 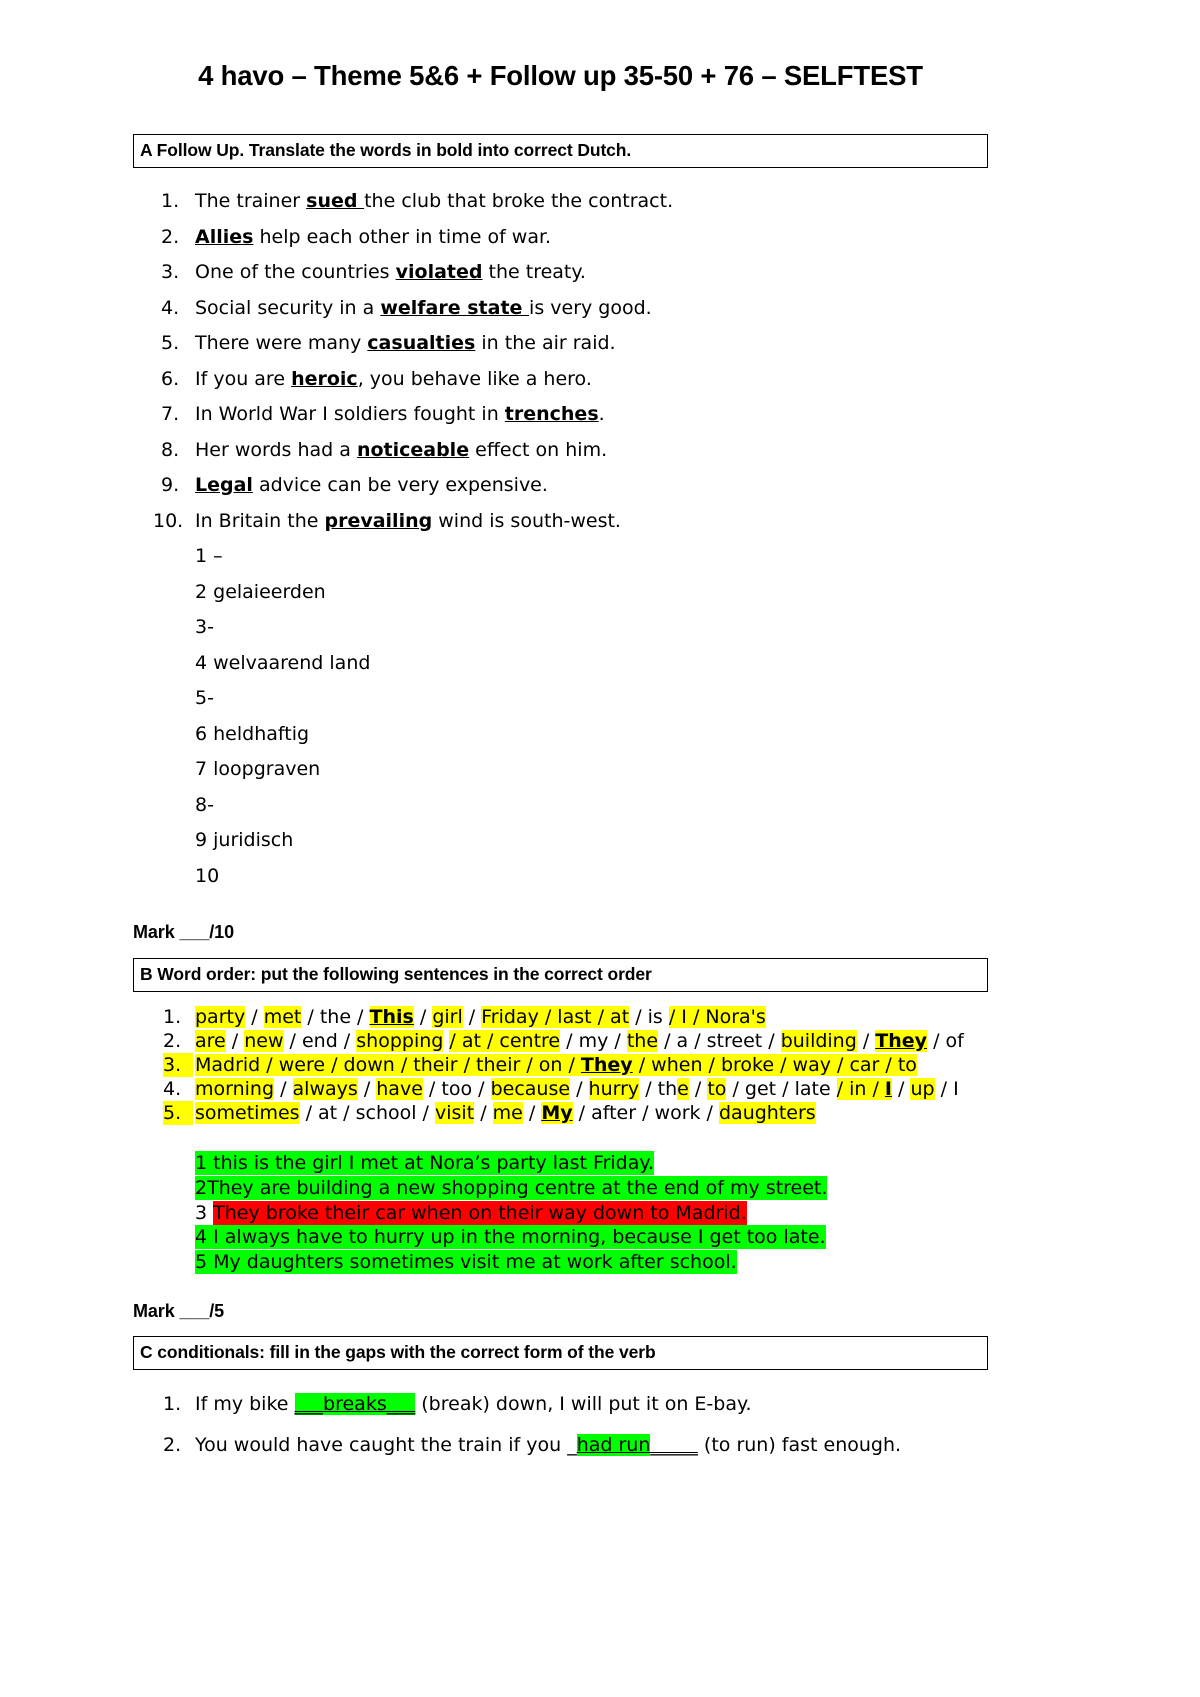 What do you see at coordinates (946, 1088) in the screenshot?
I see `separator: / I` at bounding box center [946, 1088].